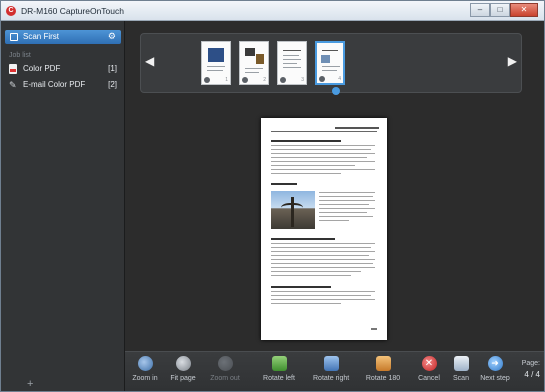 This screenshot has width=545, height=392. Describe the element at coordinates (336, 91) in the screenshot. I see `selected-page-indicator` at that location.